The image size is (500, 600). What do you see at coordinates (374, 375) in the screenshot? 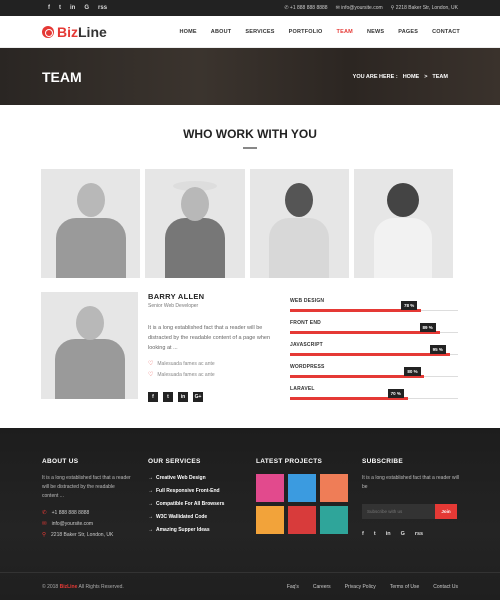
I see `skill-row: WORDPRESS 80 %` at bounding box center [374, 375].